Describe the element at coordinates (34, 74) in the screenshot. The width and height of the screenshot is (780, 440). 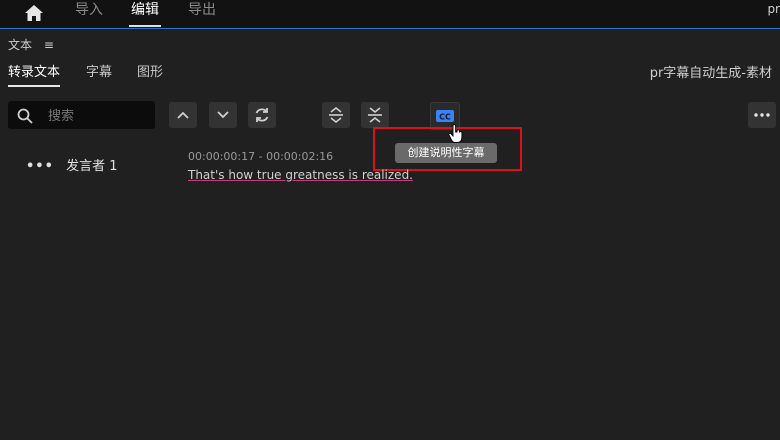
I see `tab-transcript: 转录文本` at that location.